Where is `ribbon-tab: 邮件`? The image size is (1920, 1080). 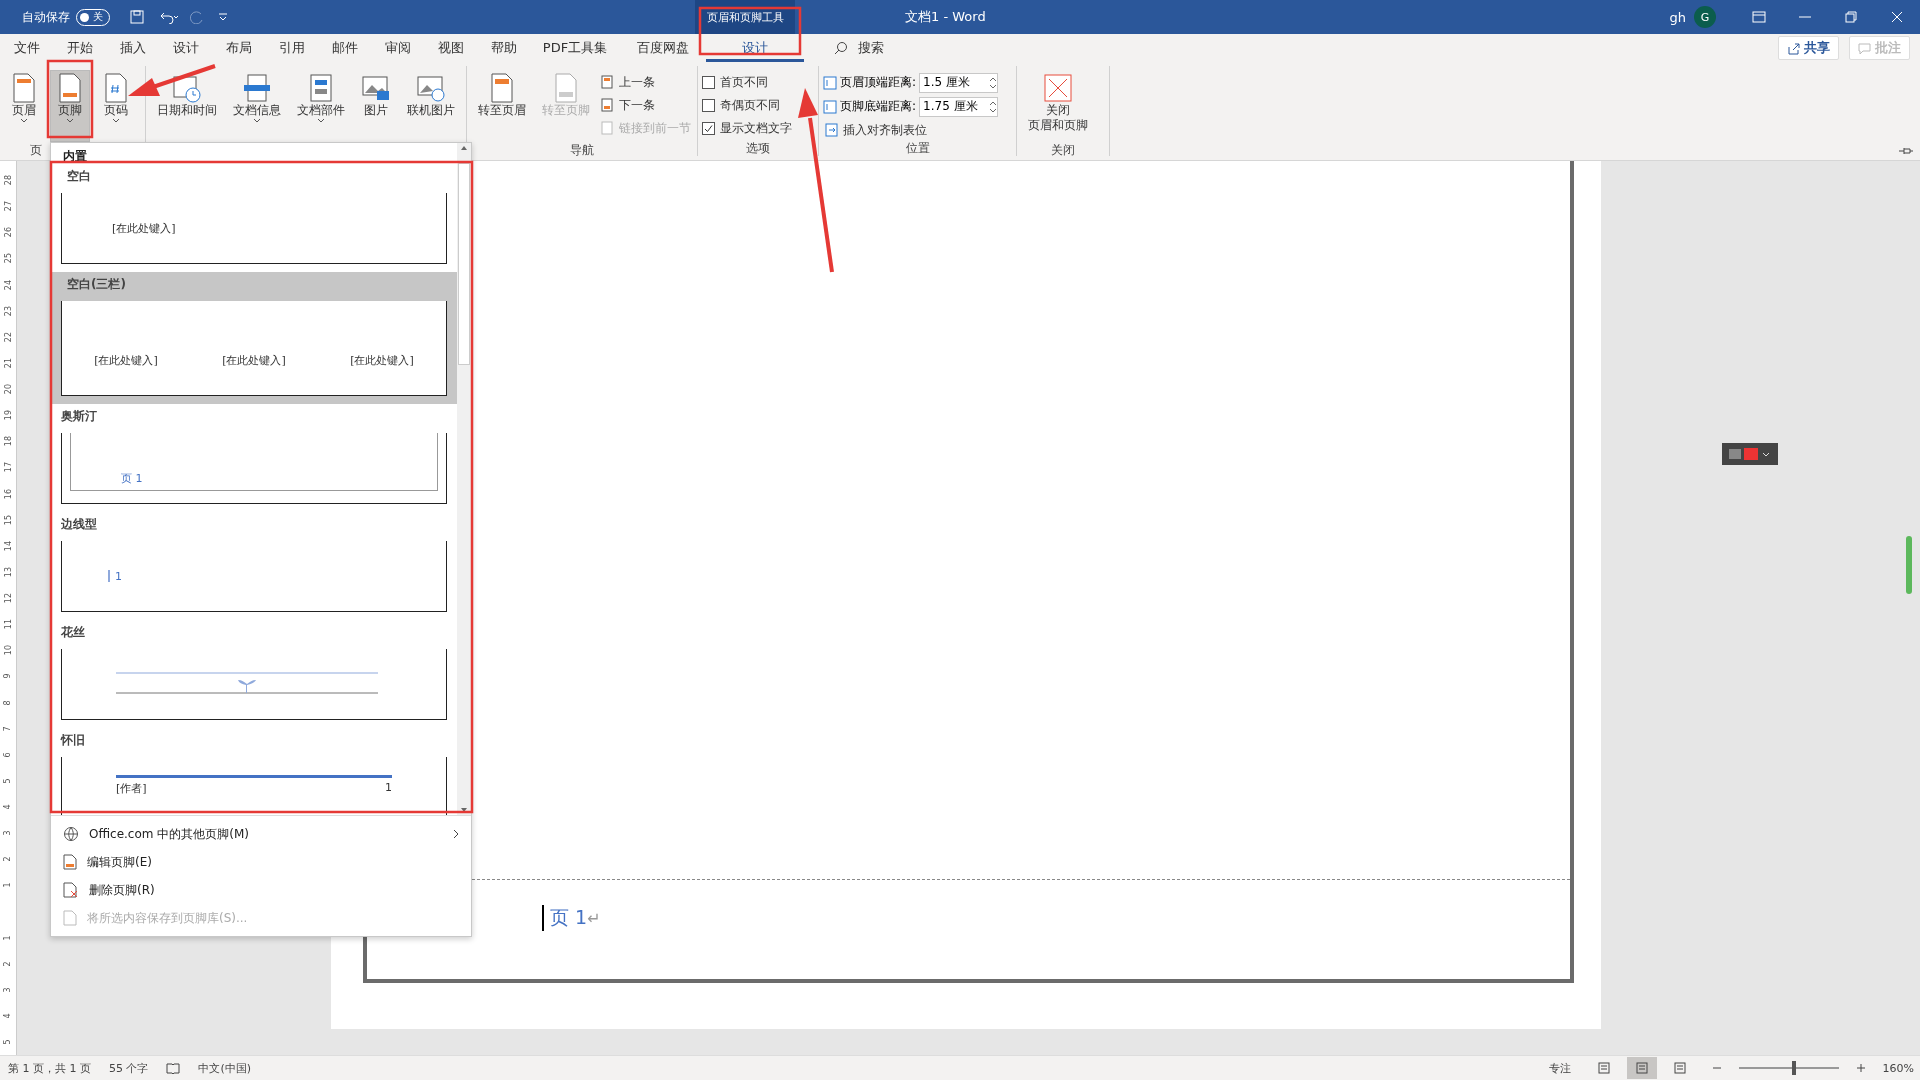
ribbon-tab: 邮件 is located at coordinates (344, 48).